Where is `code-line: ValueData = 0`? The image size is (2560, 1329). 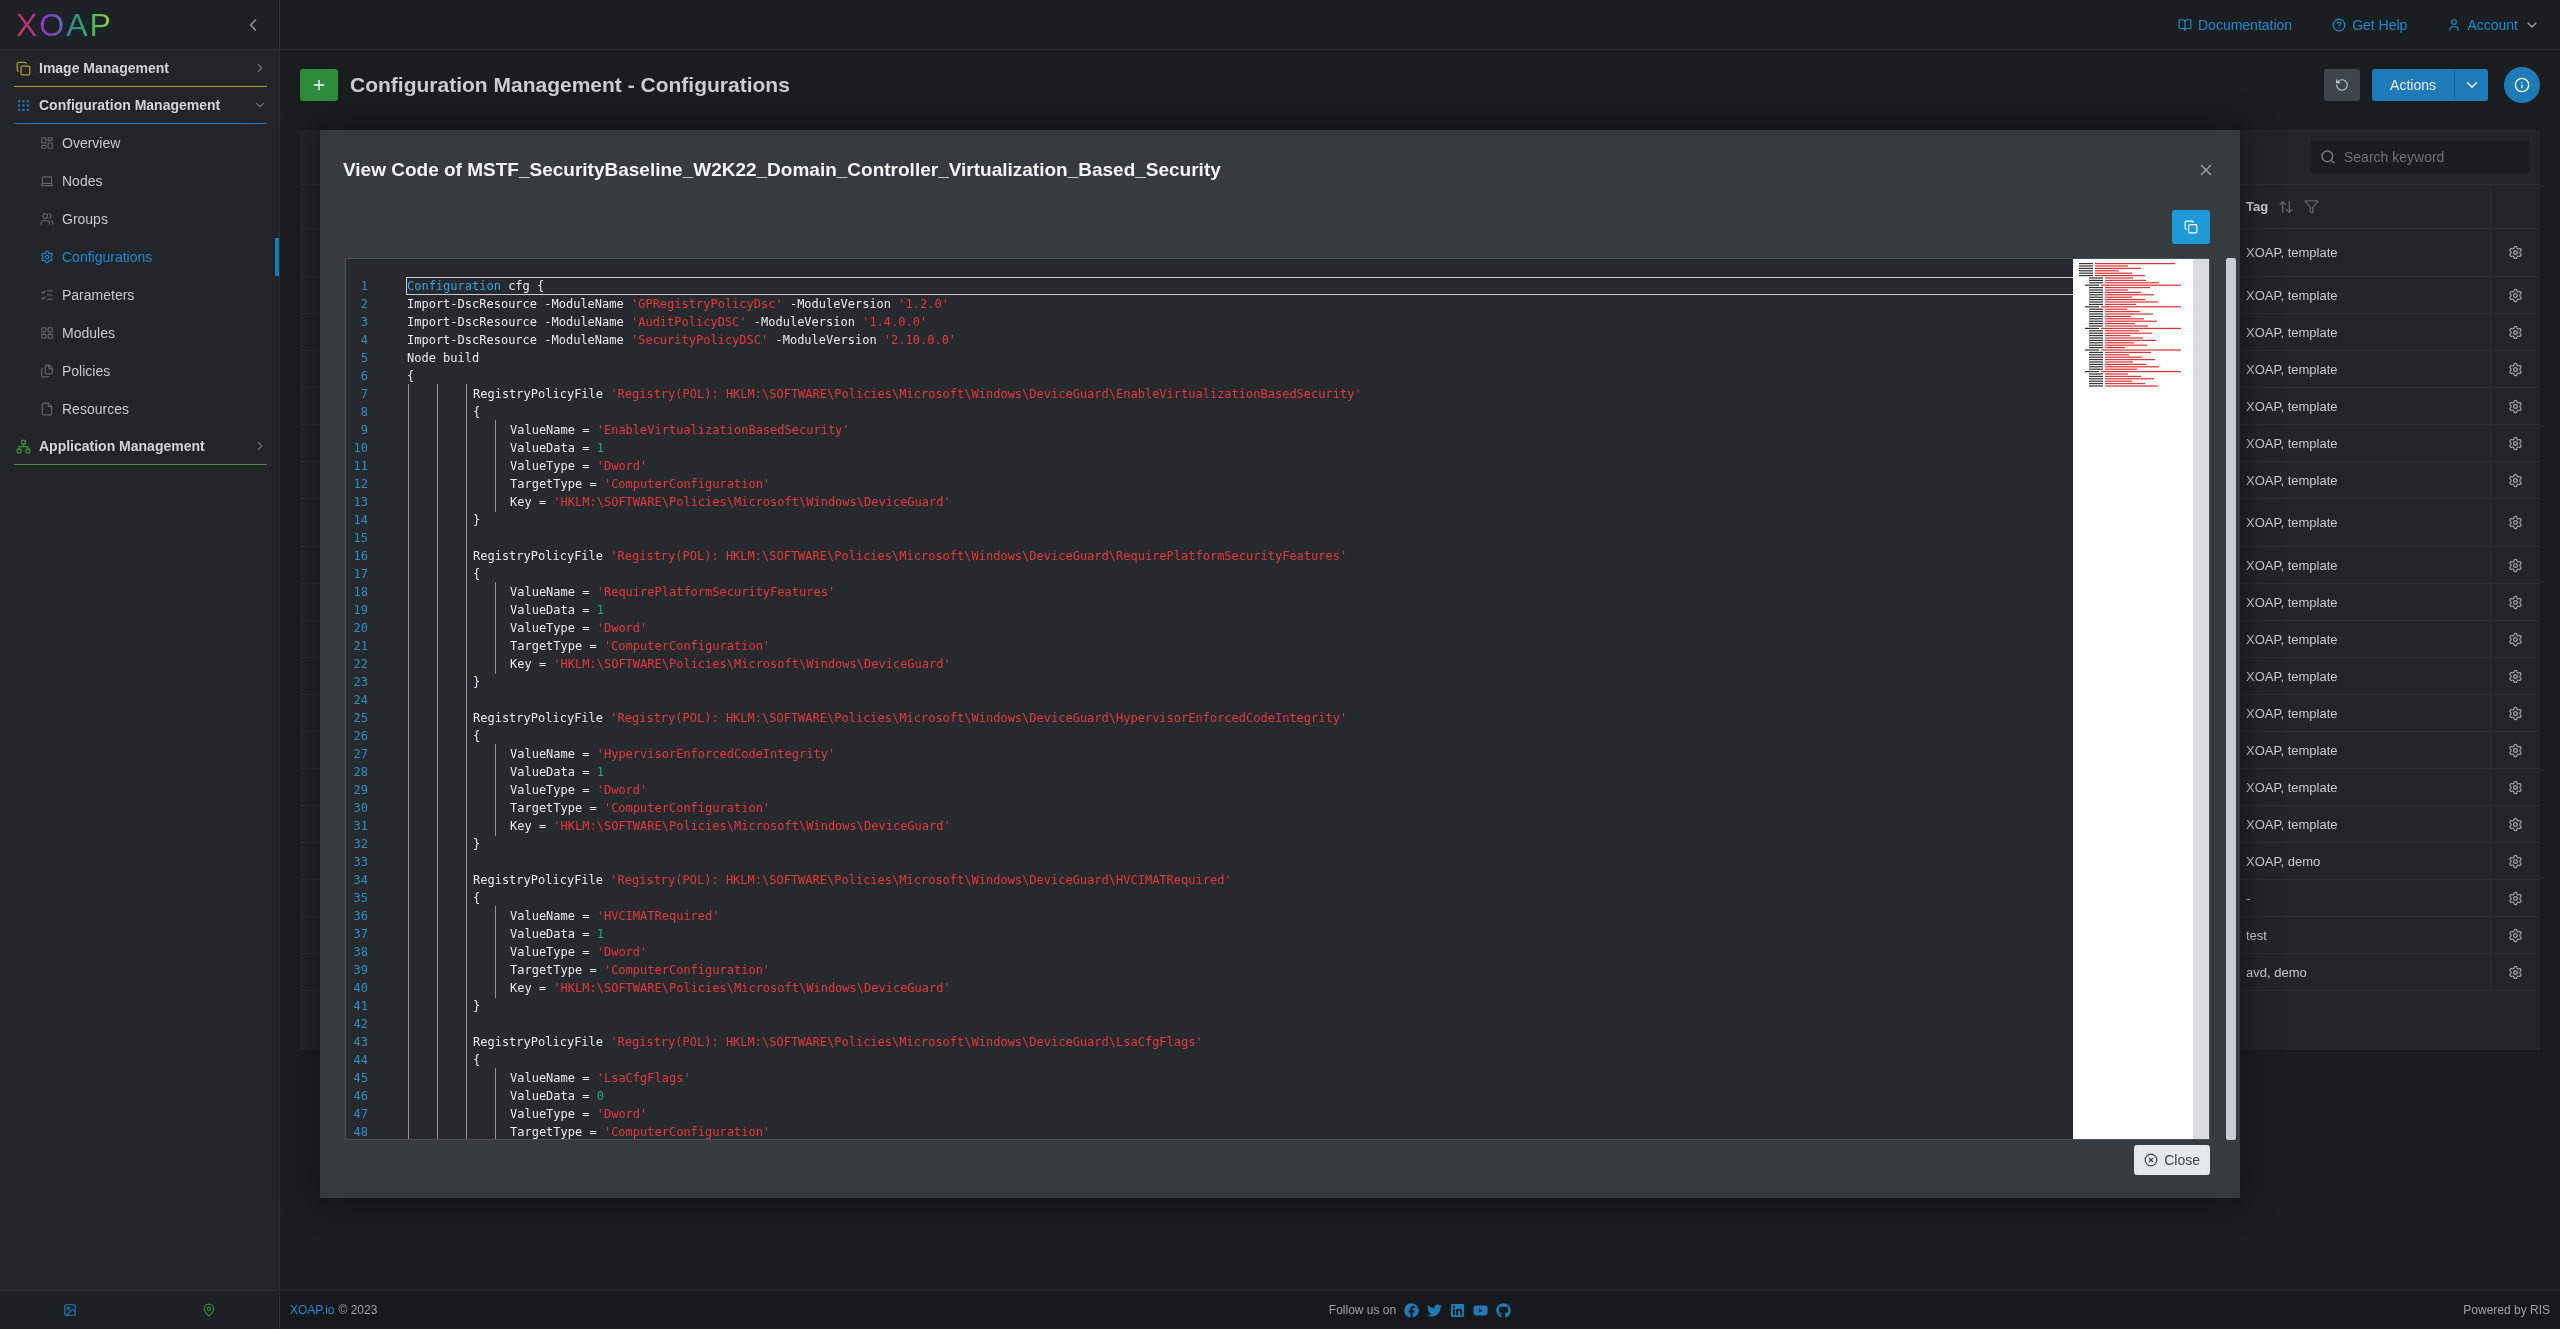
code-line: ValueData = 0 is located at coordinates (556, 1096).